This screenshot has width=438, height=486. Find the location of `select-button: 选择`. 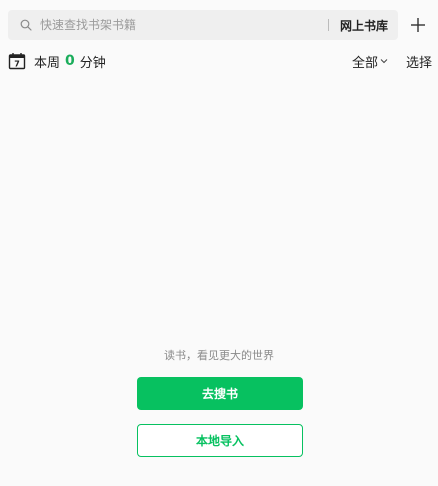

select-button: 选择 is located at coordinates (419, 61).